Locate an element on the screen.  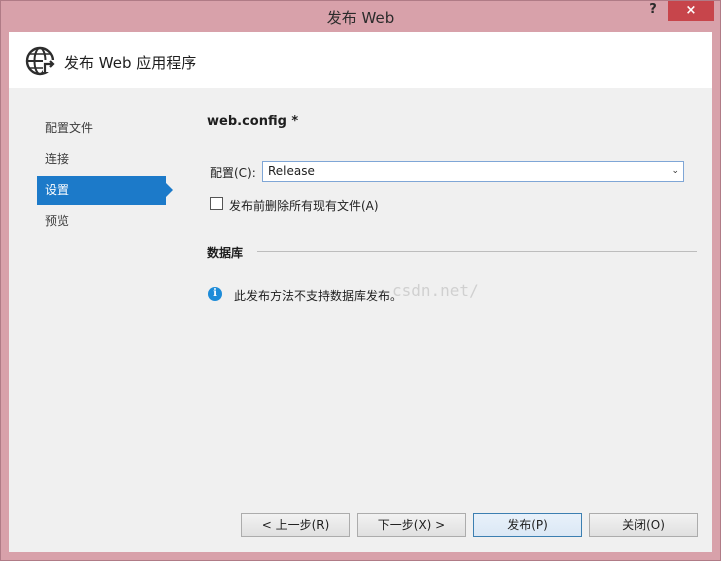
title-bar: 发布 Web ? × is located at coordinates (360, 16).